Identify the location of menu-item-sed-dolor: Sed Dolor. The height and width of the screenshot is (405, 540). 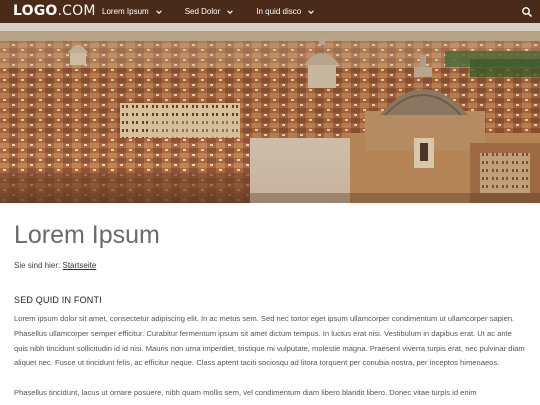
(210, 11).